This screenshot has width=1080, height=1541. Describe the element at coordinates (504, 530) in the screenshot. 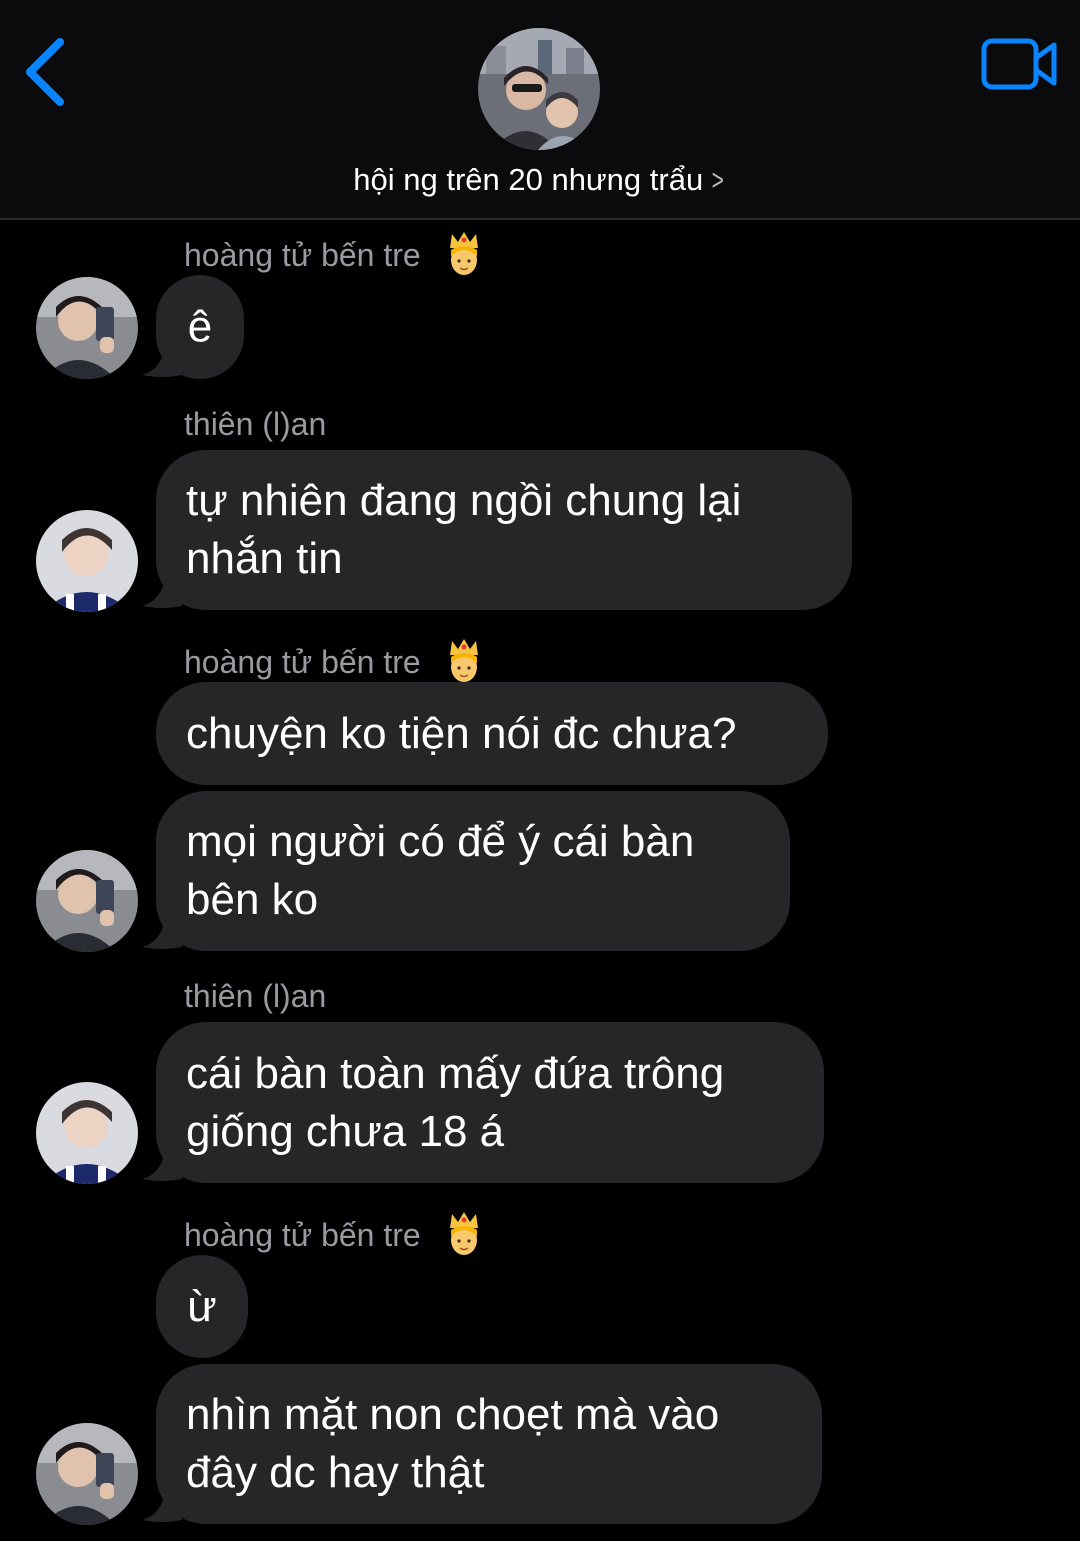

I see `message-bubble: tự nhiên đang ngồi chung lại nhắn tin` at that location.